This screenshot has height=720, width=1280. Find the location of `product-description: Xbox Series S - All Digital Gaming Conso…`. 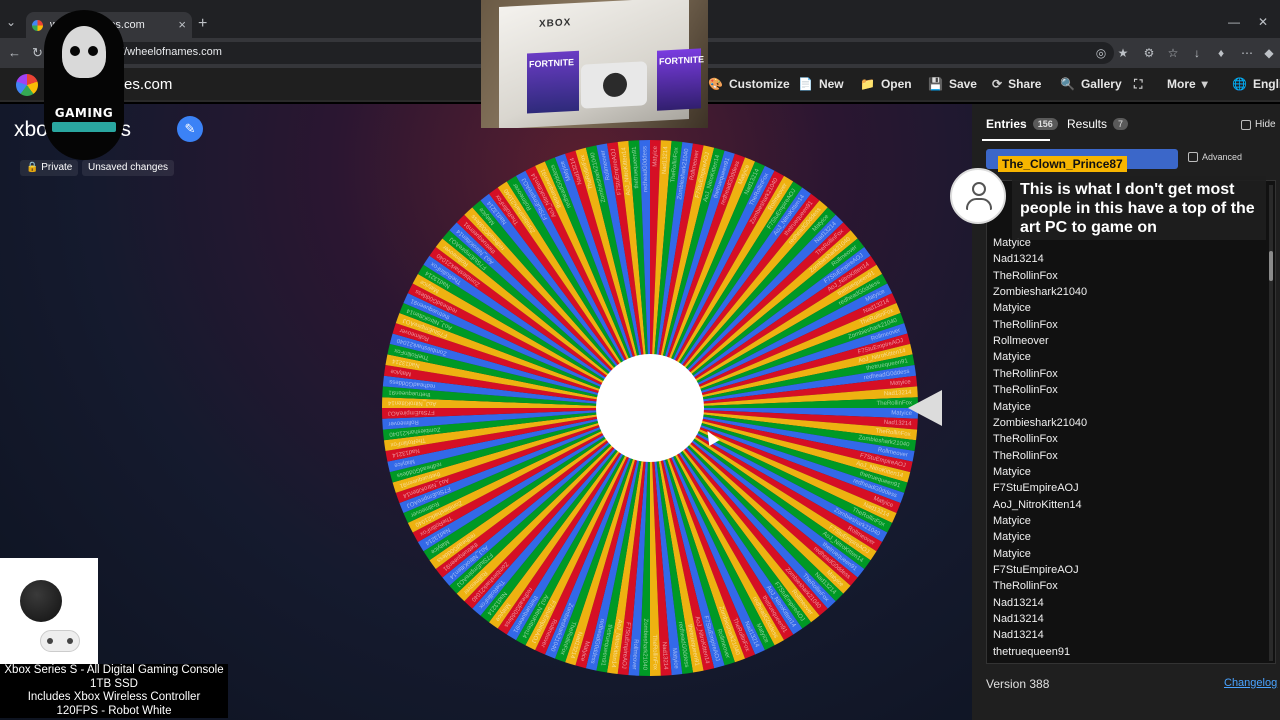

product-description: Xbox Series S - All Digital Gaming Conso… is located at coordinates (114, 691).